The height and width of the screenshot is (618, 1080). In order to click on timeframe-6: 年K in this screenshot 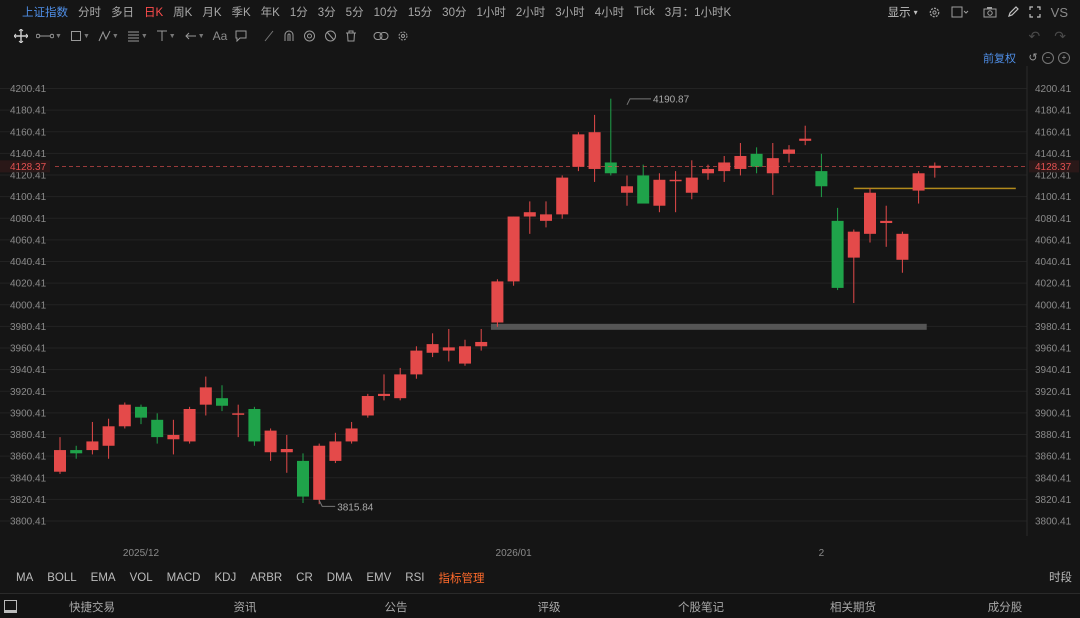, I will do `click(270, 12)`.